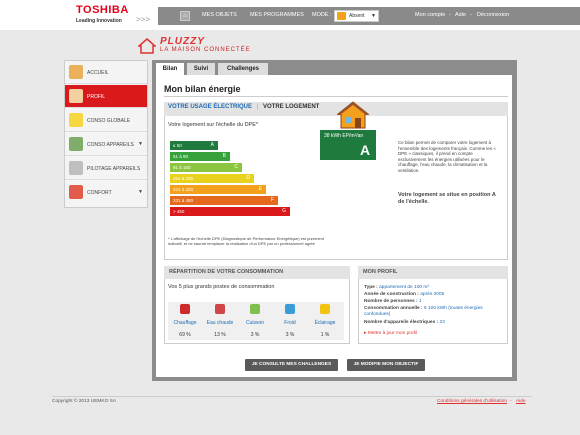 The image size is (580, 435). What do you see at coordinates (450, 15) in the screenshot?
I see `nav-sep-1: -` at bounding box center [450, 15].